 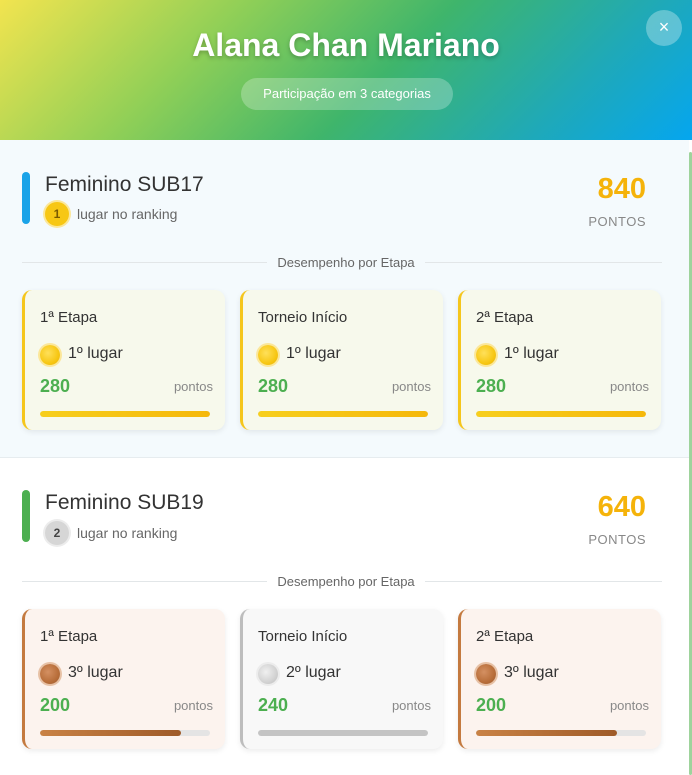 I want to click on category-name: Feminino SUB17, so click(x=124, y=184).